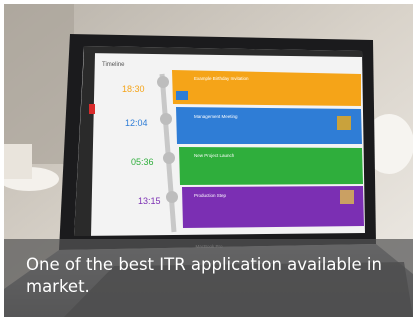 Image resolution: width=416 pixels, height=319 pixels. I want to click on cup, so click(18, 161).